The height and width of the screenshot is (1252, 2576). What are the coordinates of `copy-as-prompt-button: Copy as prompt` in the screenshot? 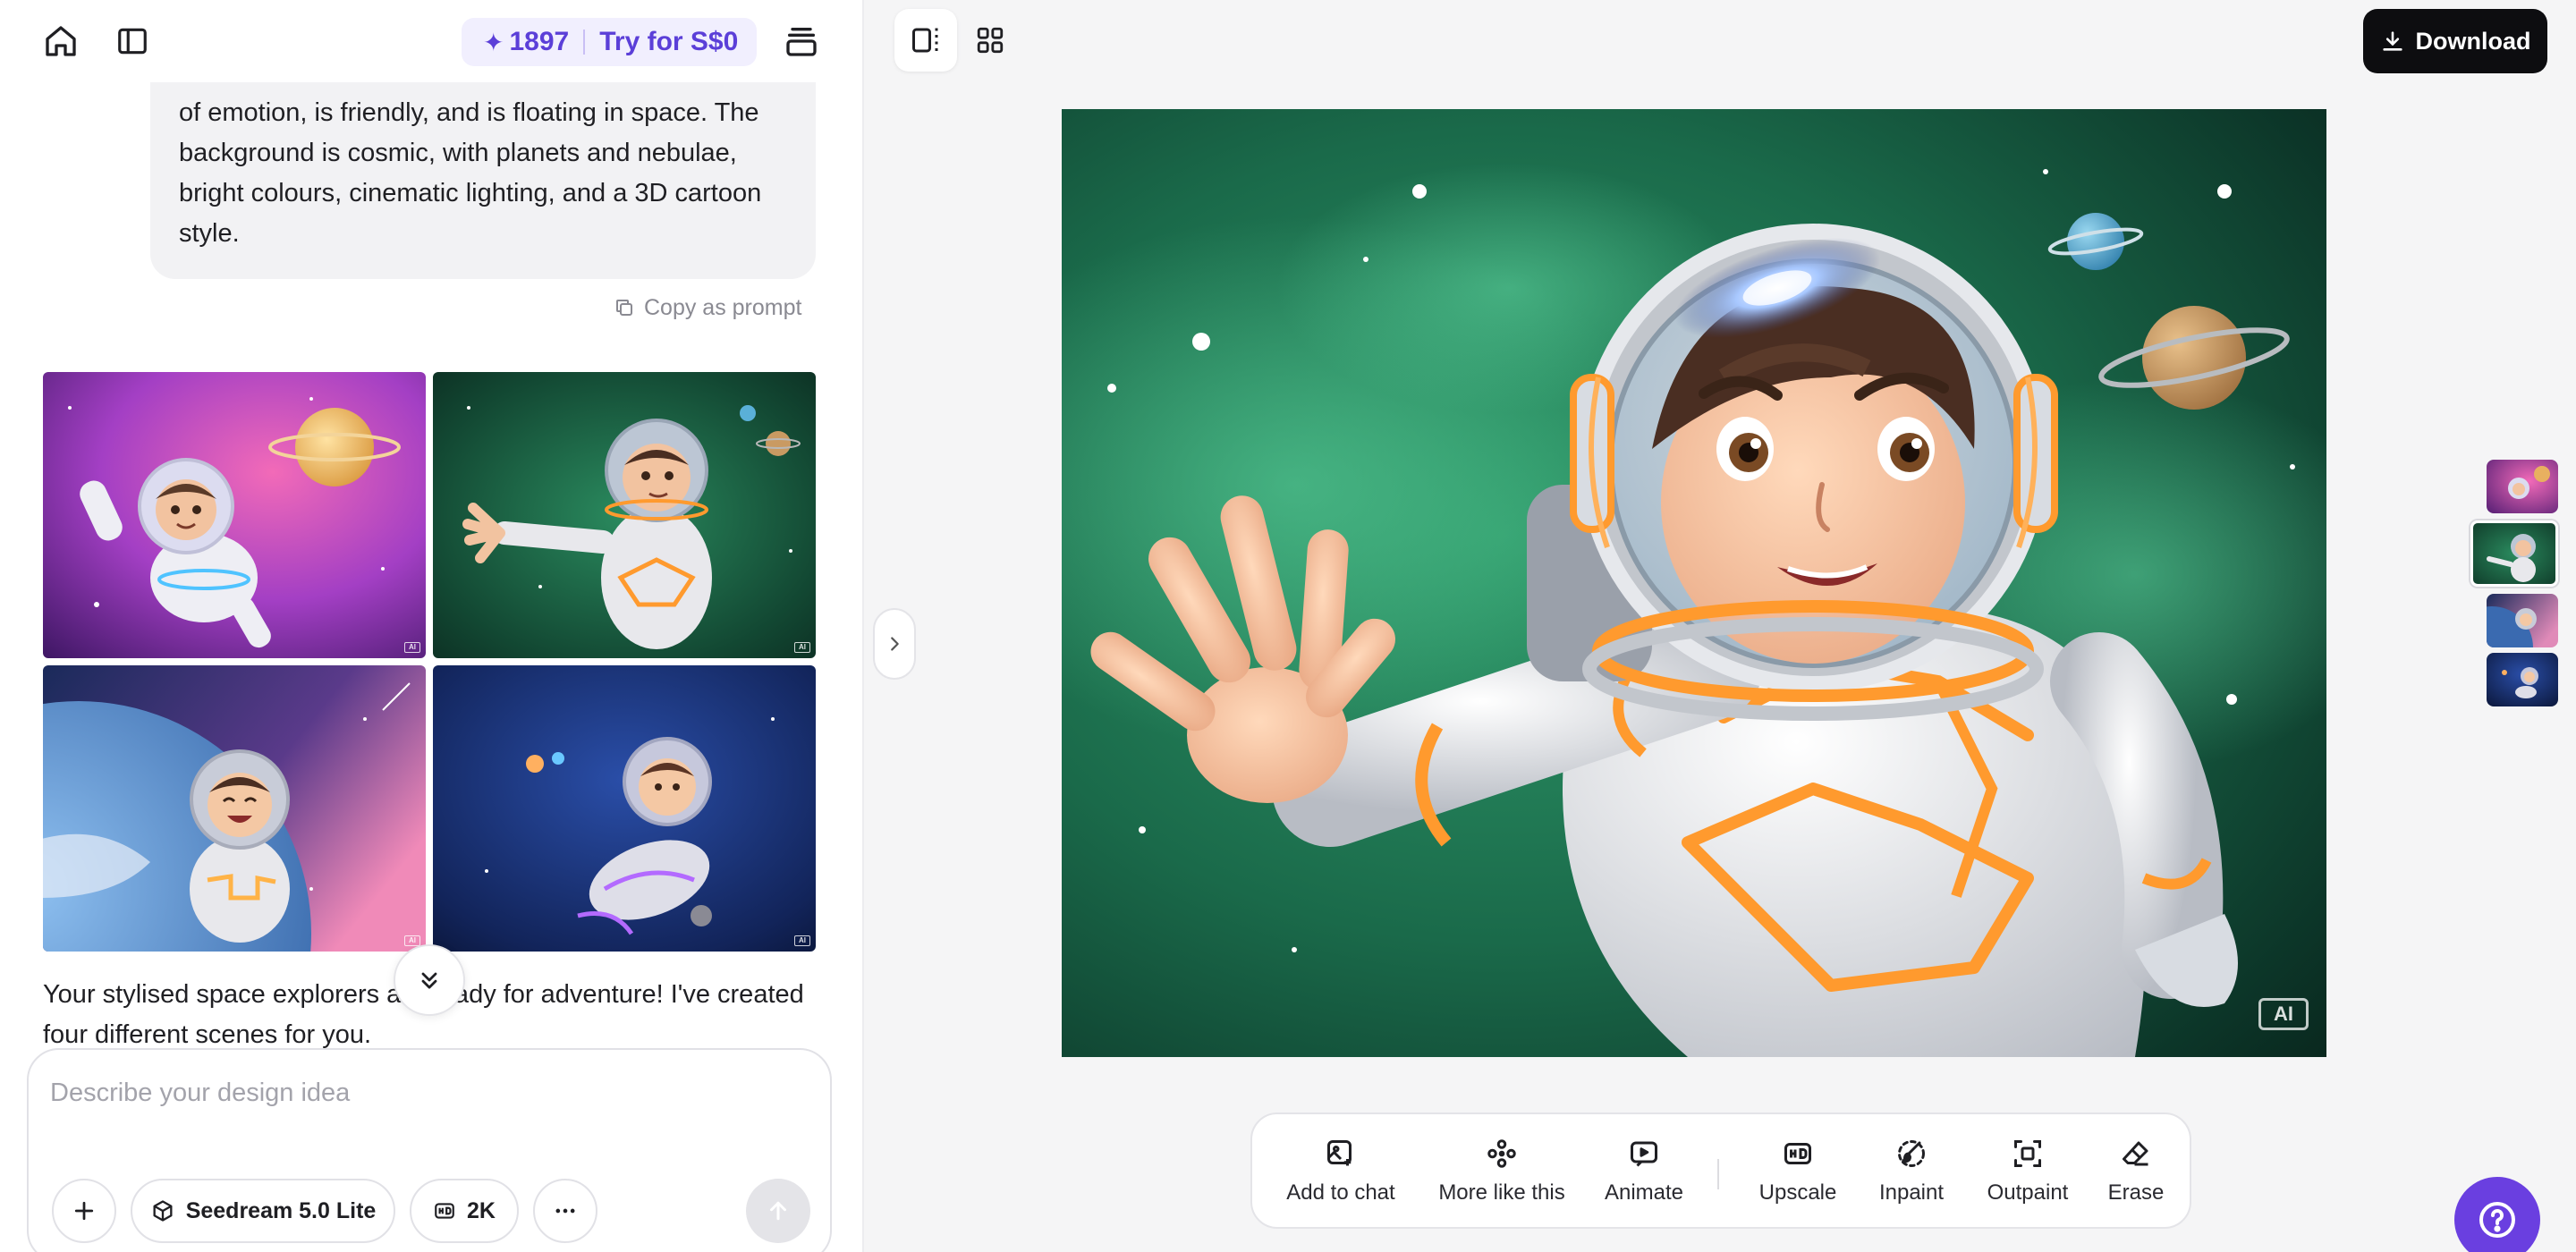 It's located at (707, 308).